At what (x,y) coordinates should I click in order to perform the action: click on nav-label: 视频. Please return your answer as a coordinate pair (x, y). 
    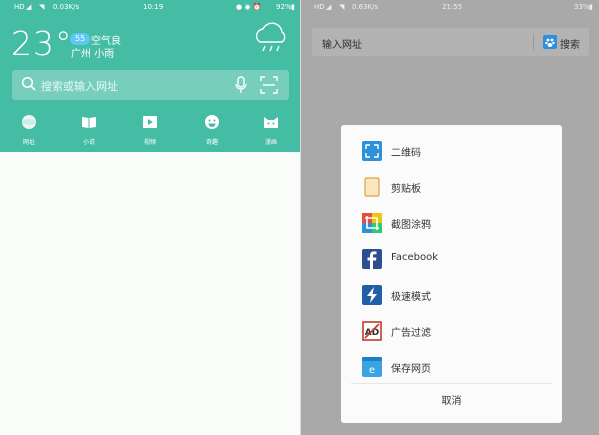
    Looking at the image, I should click on (149, 142).